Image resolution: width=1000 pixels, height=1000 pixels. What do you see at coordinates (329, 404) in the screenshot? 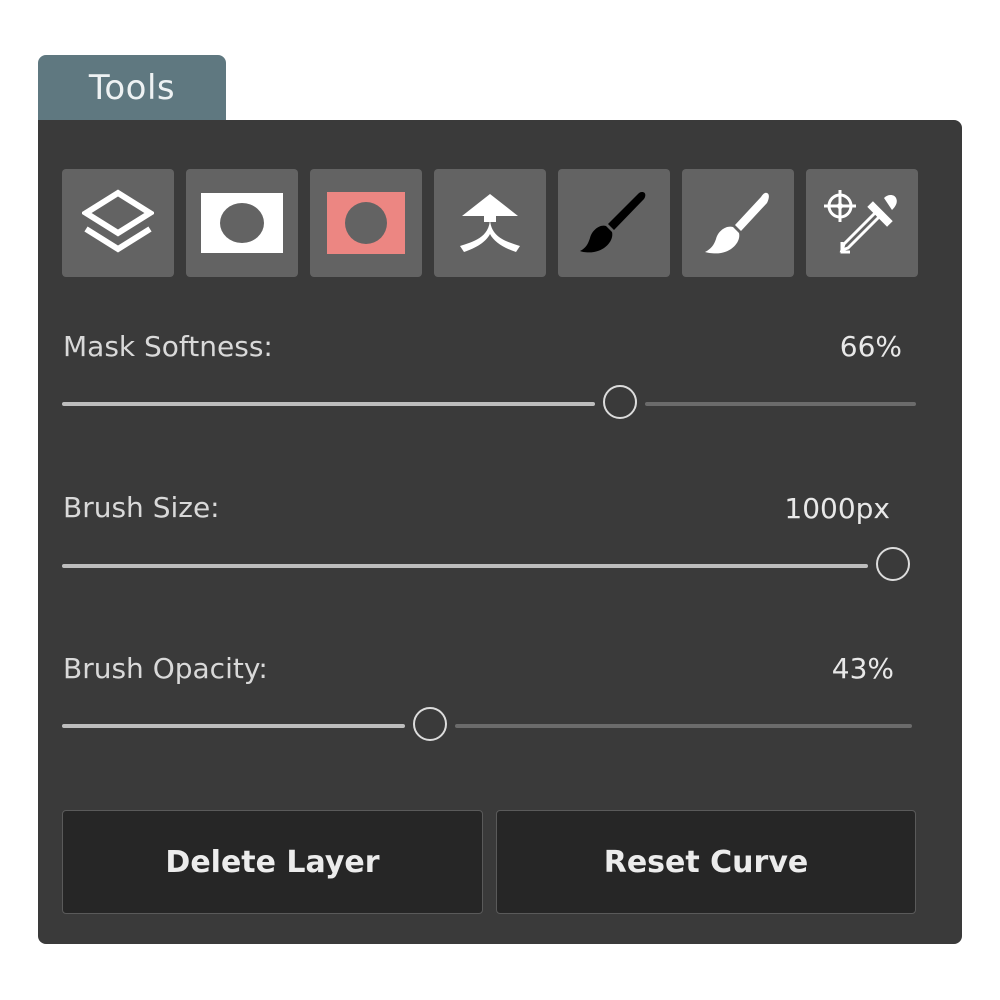
I see `mask-softness-track-fill` at bounding box center [329, 404].